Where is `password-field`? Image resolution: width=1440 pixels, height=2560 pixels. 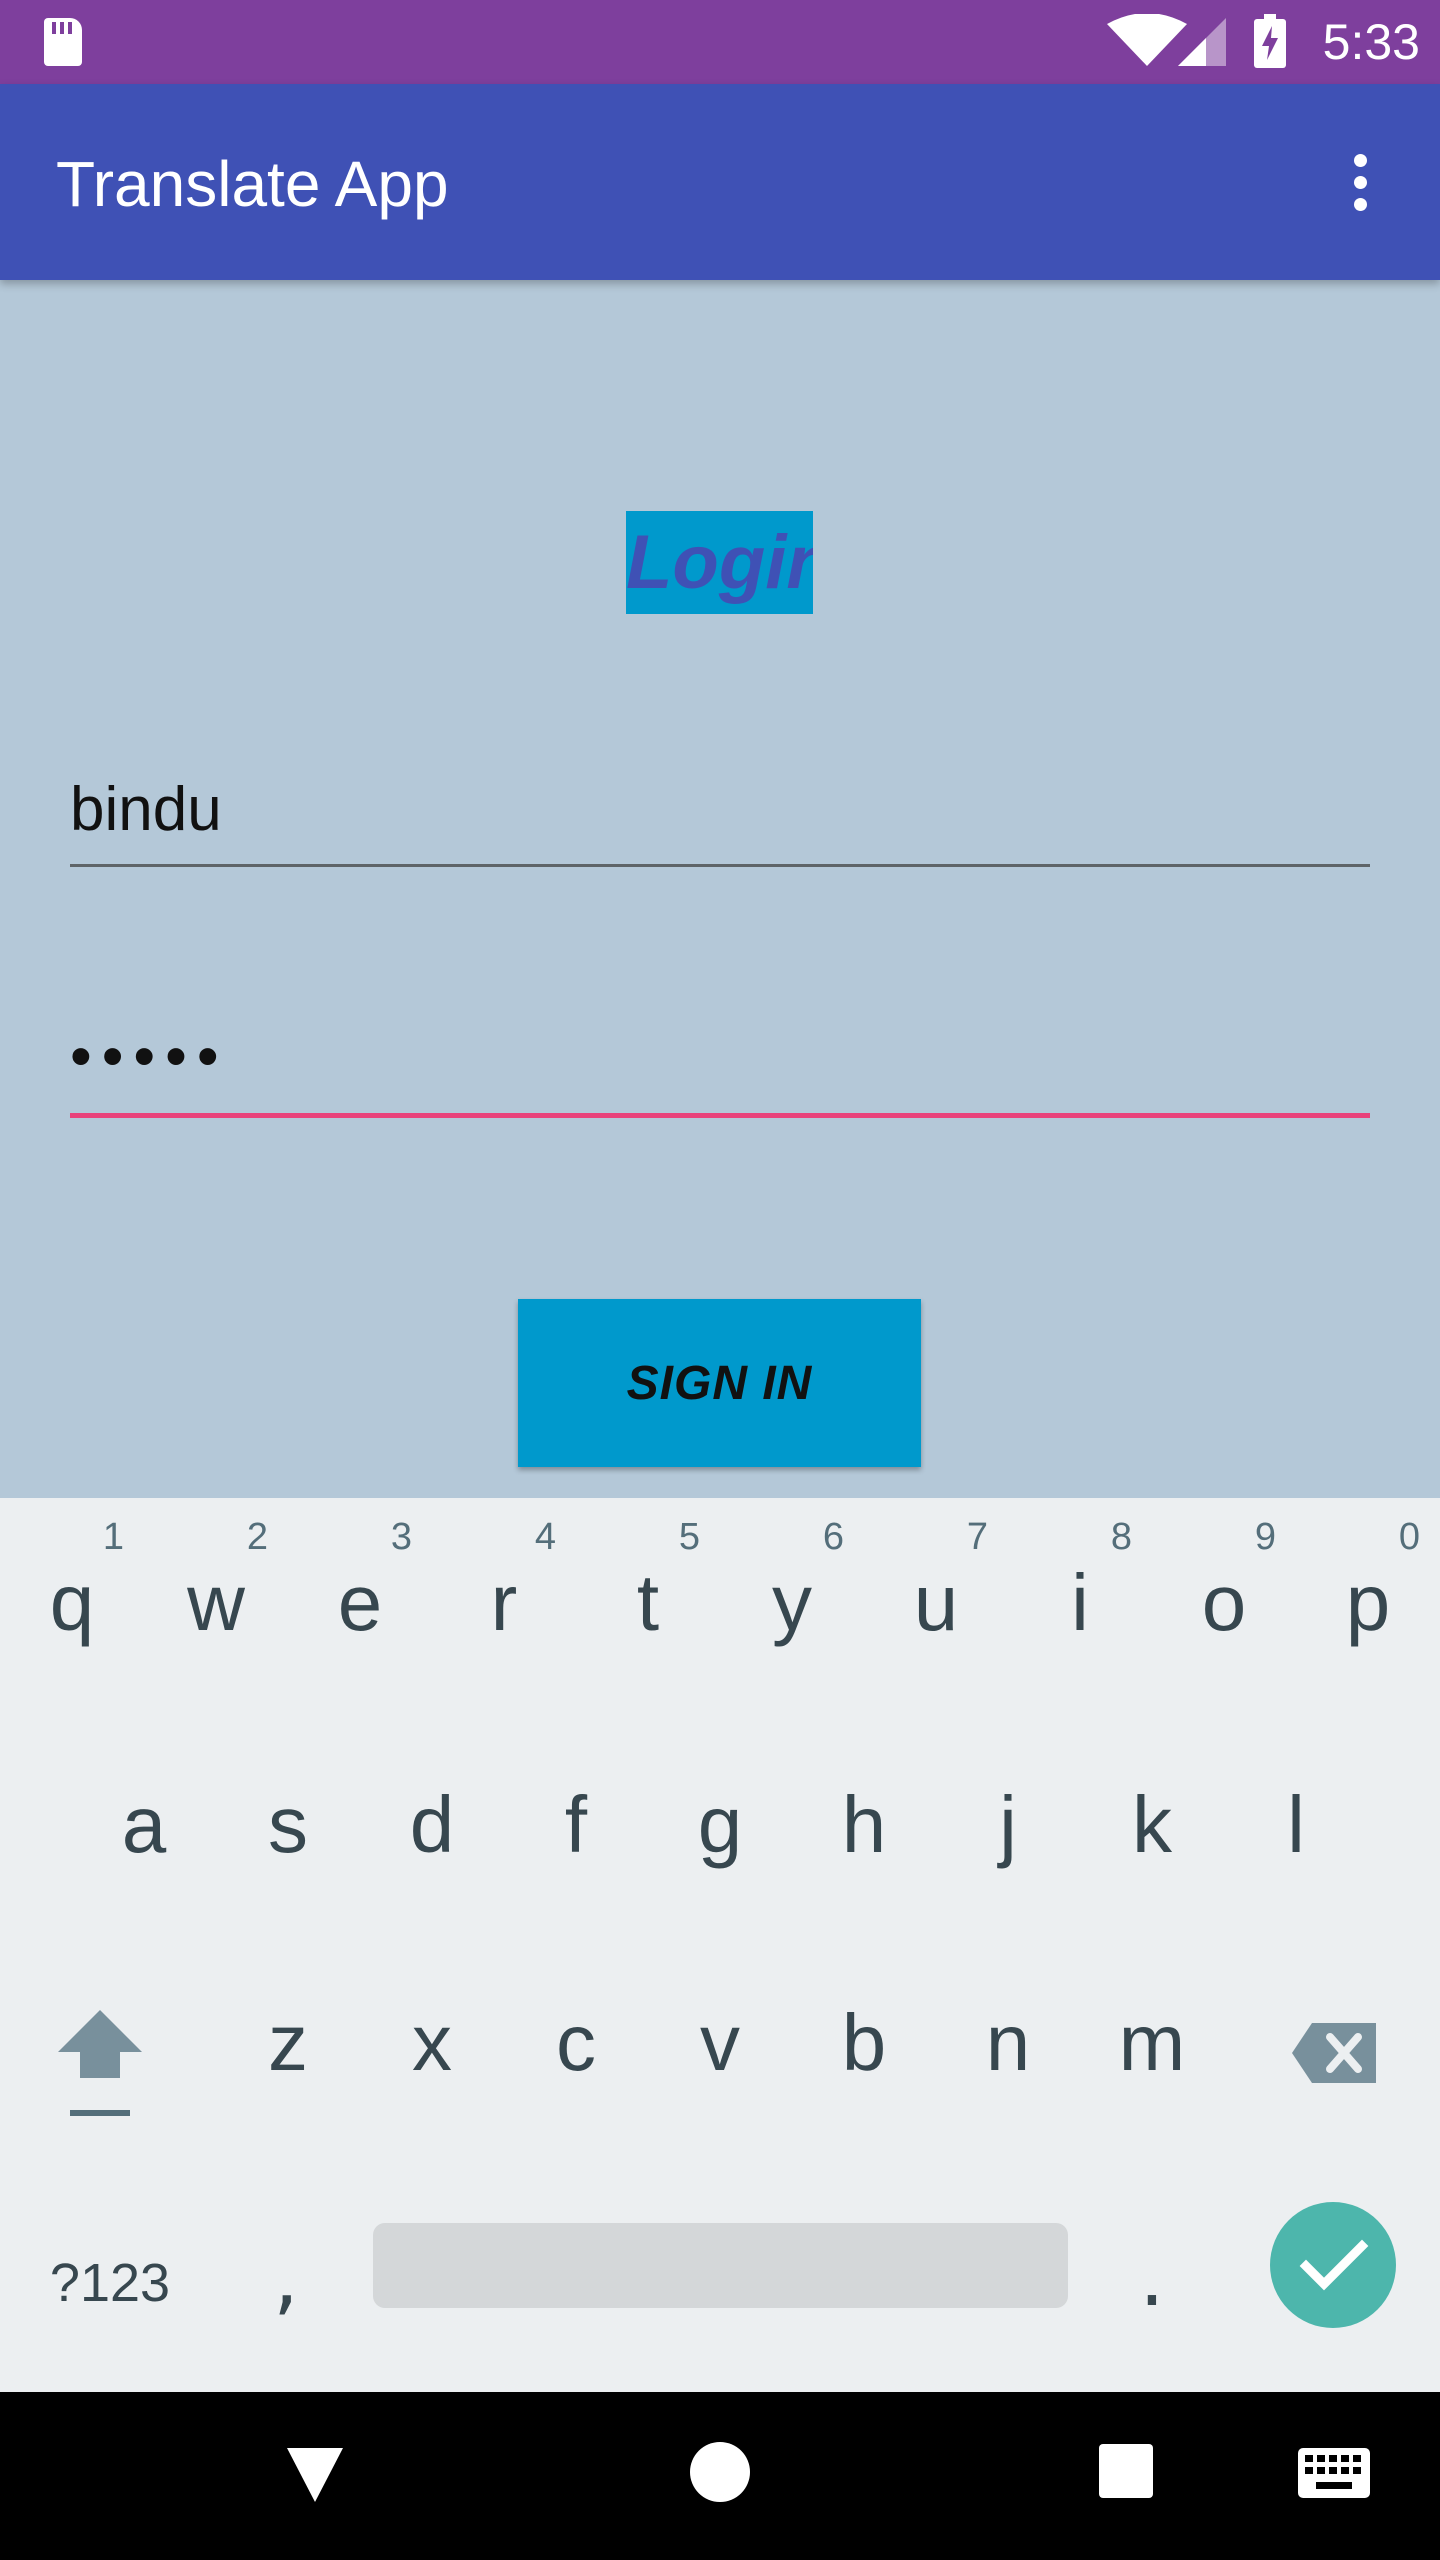
password-field is located at coordinates (720, 1059).